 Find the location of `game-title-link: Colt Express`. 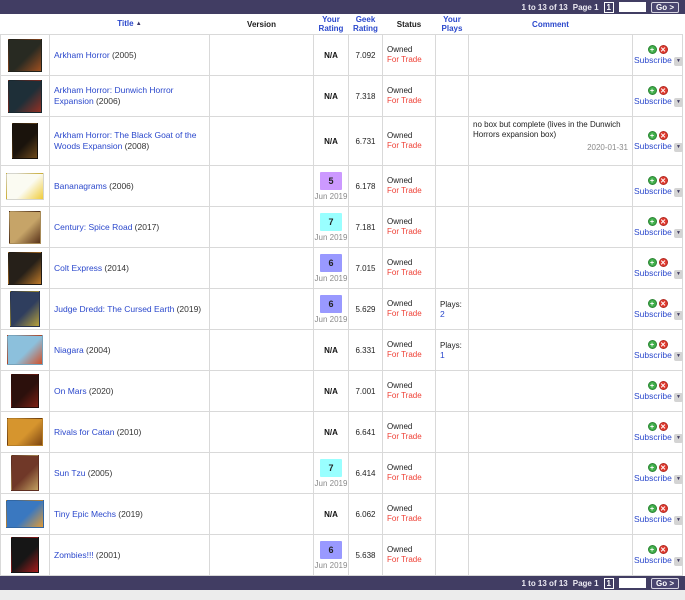

game-title-link: Colt Express is located at coordinates (78, 268).